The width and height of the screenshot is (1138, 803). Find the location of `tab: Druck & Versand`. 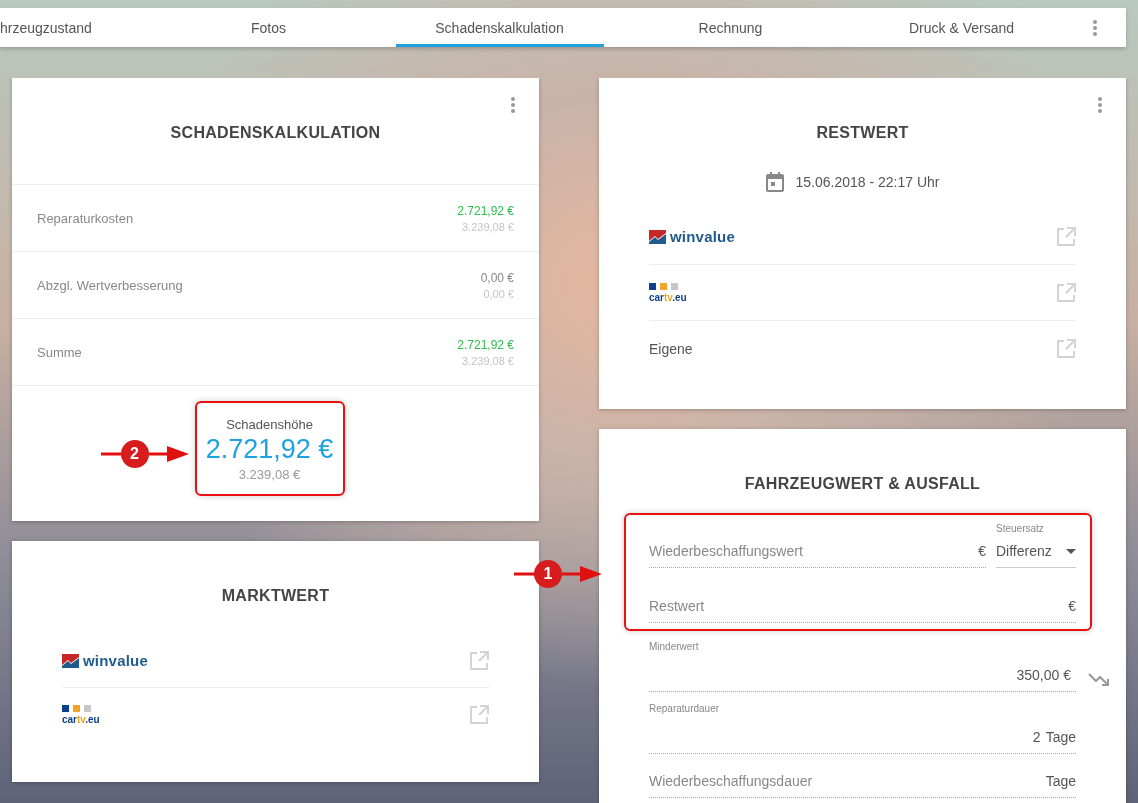

tab: Druck & Versand is located at coordinates (961, 27).